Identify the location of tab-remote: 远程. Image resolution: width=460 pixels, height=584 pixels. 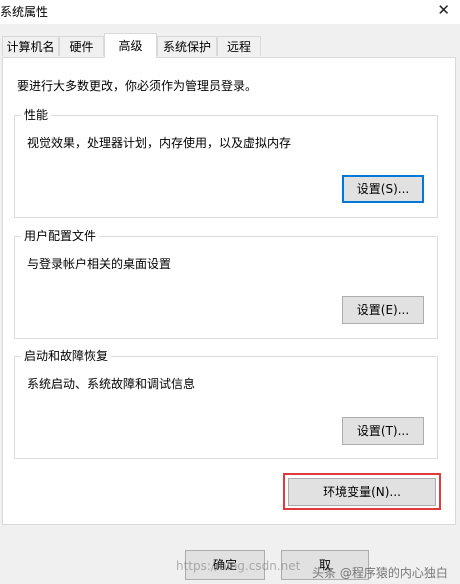
(239, 46).